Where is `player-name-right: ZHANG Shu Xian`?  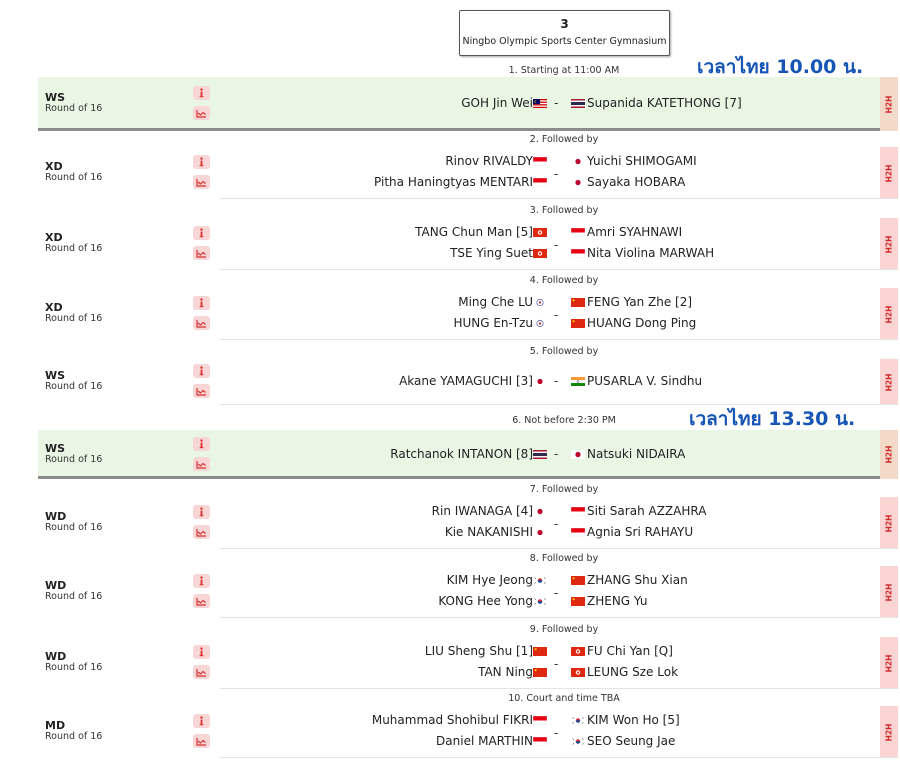 player-name-right: ZHANG Shu Xian is located at coordinates (637, 580).